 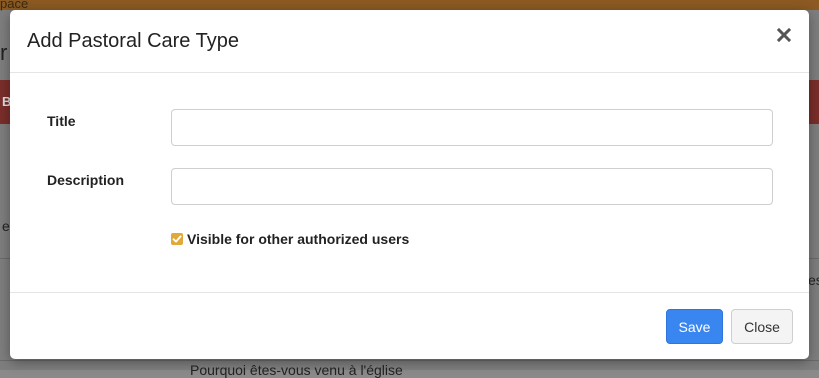 I want to click on background-heading: r, so click(x=4, y=52).